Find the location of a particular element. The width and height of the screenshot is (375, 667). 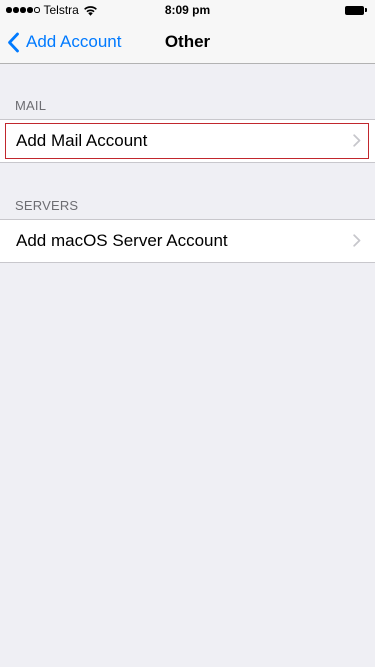

section-header-mail: MAIL is located at coordinates (31, 105).